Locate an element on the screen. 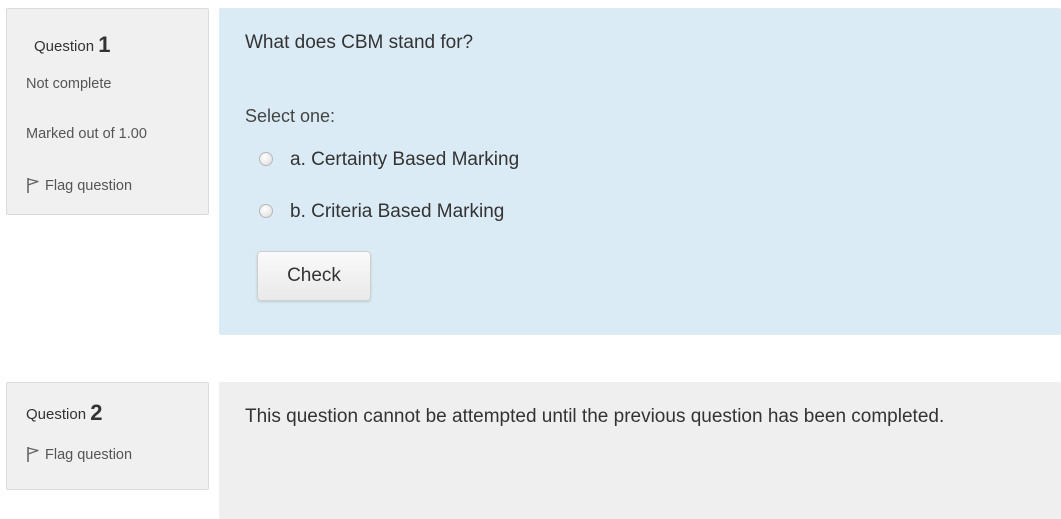  question-1-number: Question 1 is located at coordinates (72, 45).